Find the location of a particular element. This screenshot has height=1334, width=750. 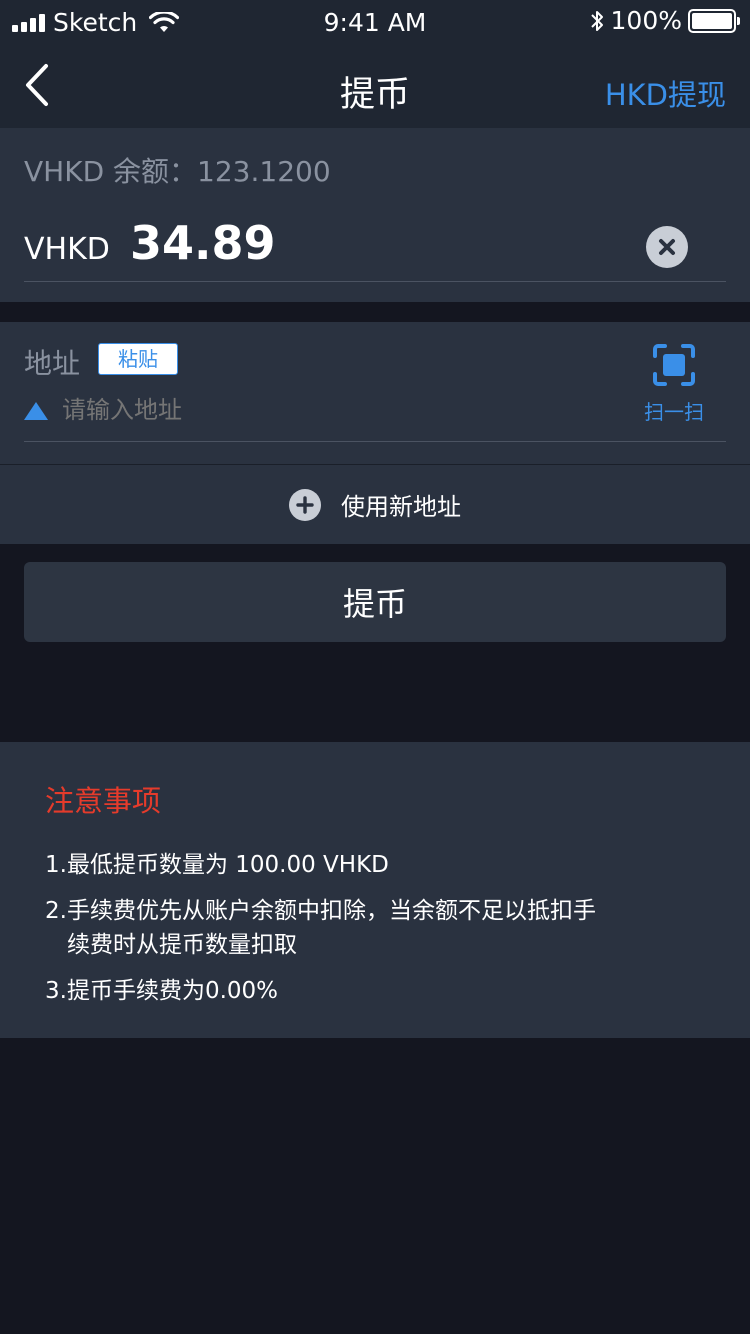

address-card: 地址 粘贴 扫一扫 is located at coordinates (375, 393).